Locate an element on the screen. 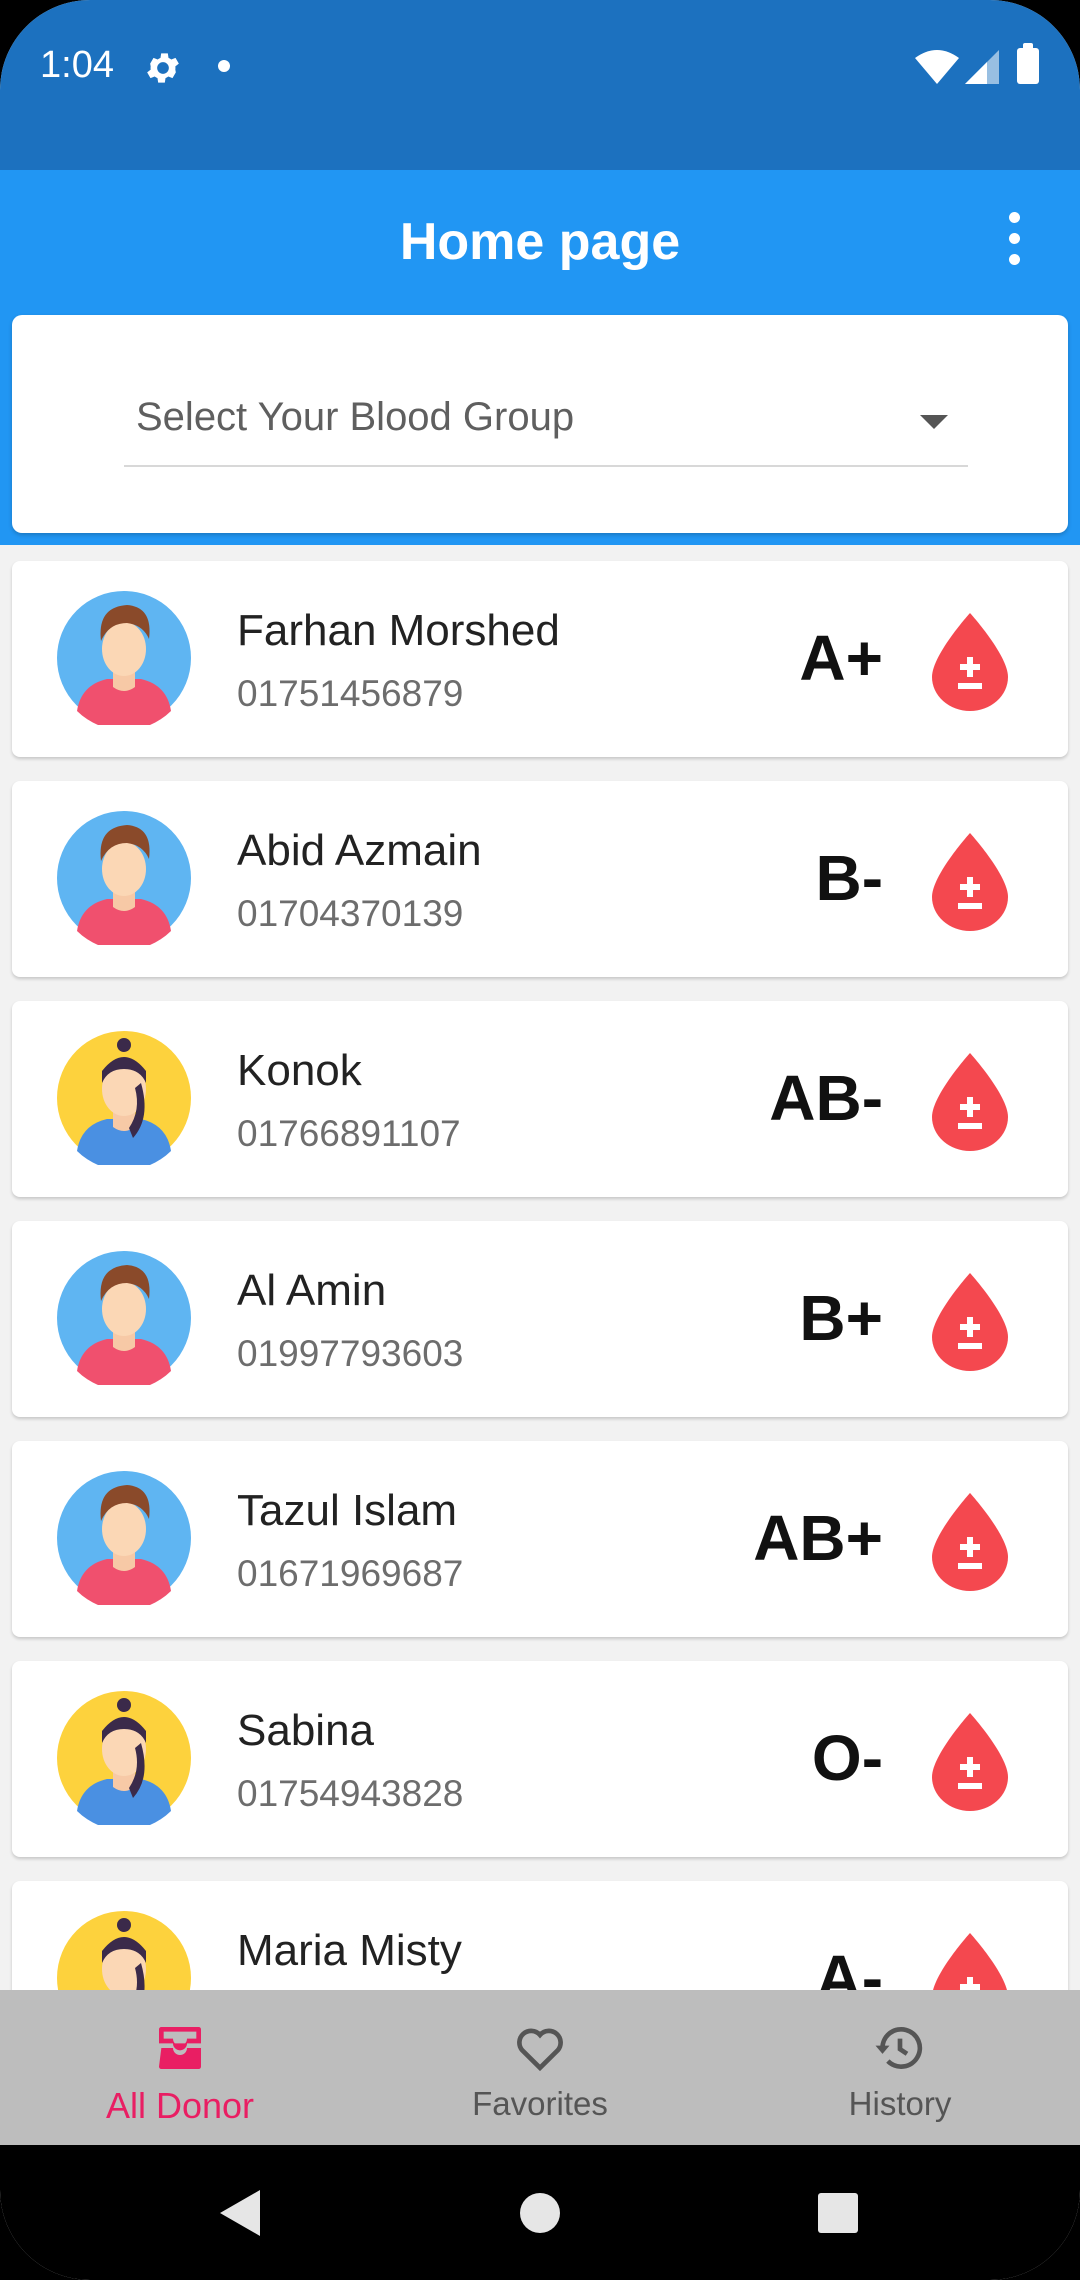 This screenshot has width=1080, height=2280. donor-phone: 01704370139 is located at coordinates (350, 913).